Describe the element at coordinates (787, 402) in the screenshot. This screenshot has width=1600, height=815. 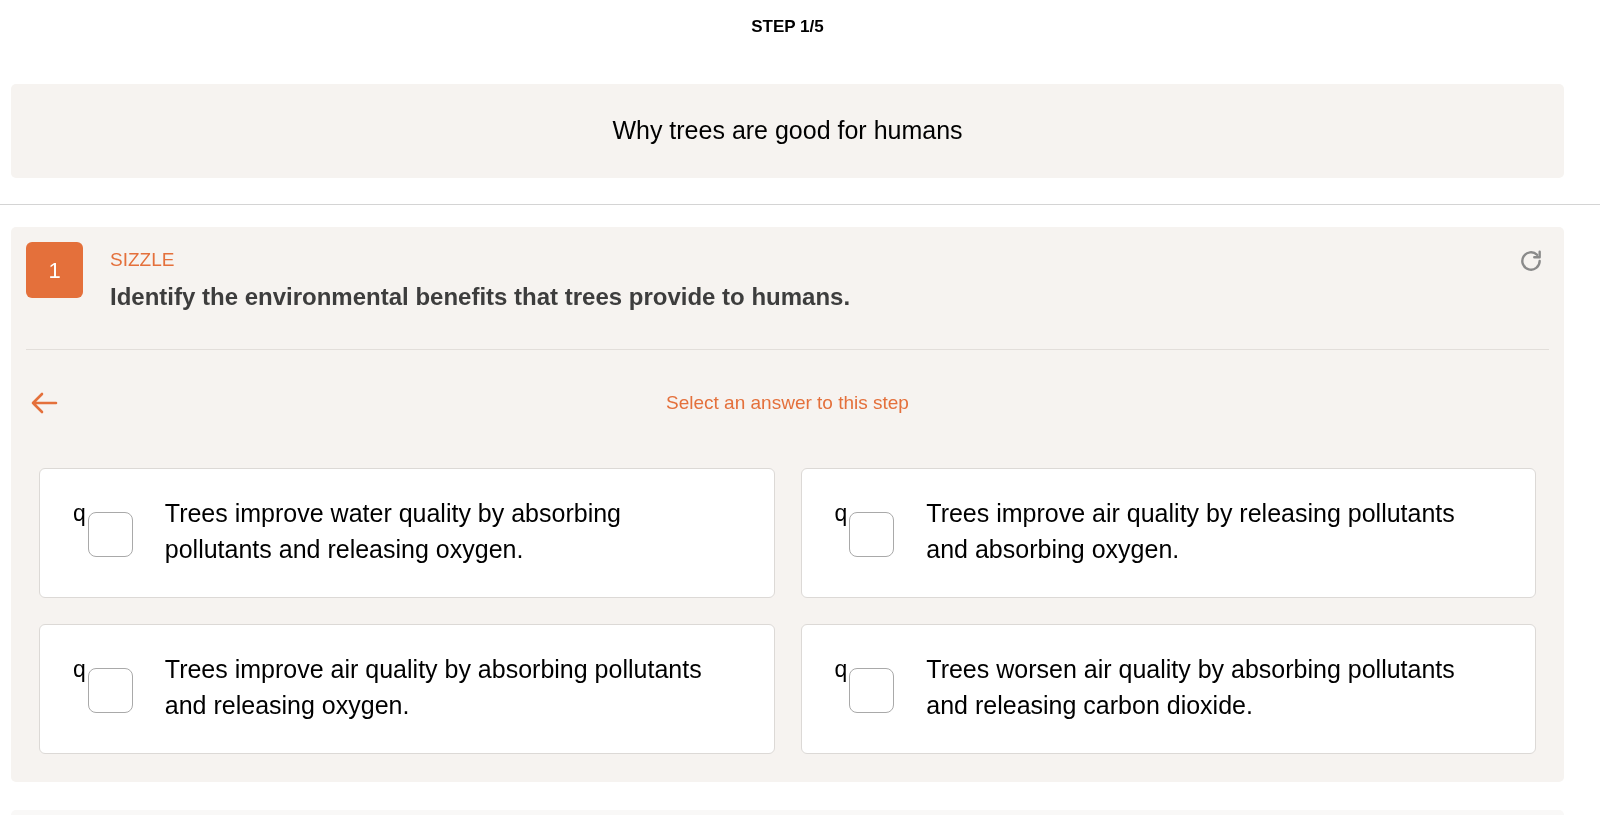
I see `step-instruction: Select an answer to this step` at that location.